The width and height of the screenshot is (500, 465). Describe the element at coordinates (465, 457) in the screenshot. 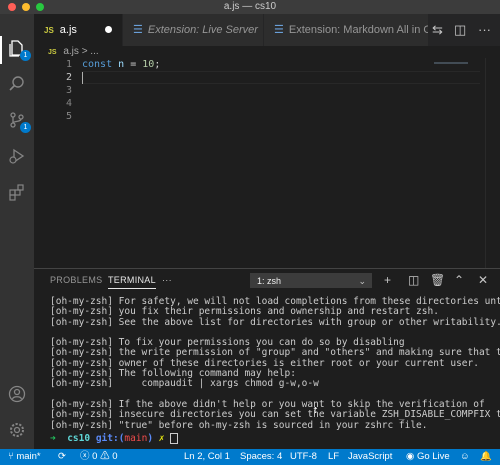

I see `feedback-icon: ☺` at that location.